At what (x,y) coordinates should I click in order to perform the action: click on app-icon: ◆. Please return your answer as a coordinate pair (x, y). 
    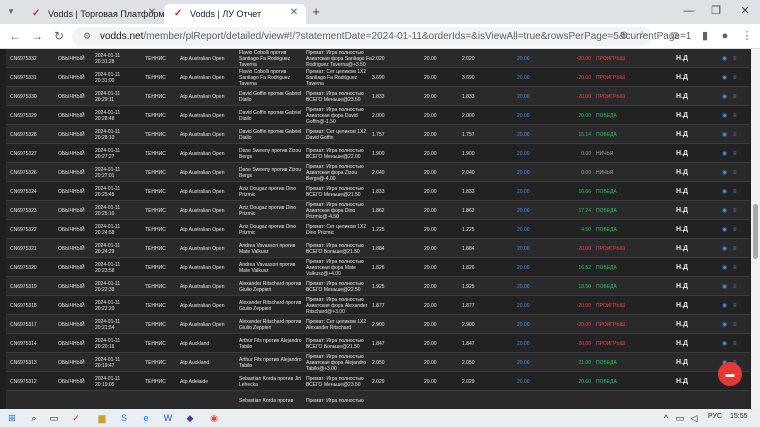
    Looking at the image, I should click on (190, 418).